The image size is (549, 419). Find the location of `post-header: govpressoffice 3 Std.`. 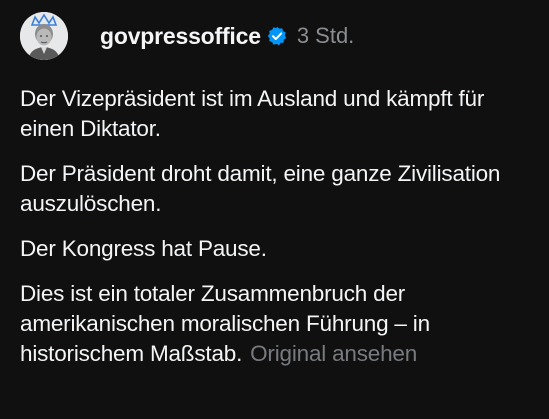

post-header: govpressoffice 3 Std. is located at coordinates (187, 36).